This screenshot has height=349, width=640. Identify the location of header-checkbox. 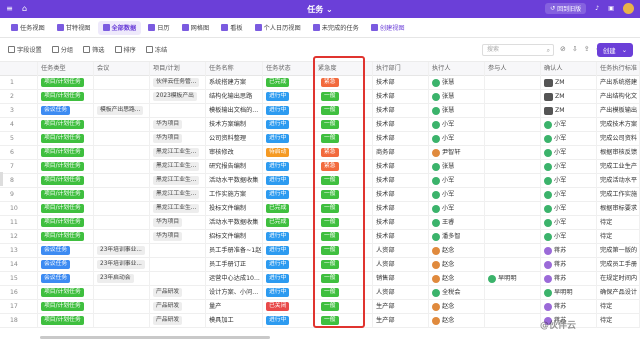
(19, 69).